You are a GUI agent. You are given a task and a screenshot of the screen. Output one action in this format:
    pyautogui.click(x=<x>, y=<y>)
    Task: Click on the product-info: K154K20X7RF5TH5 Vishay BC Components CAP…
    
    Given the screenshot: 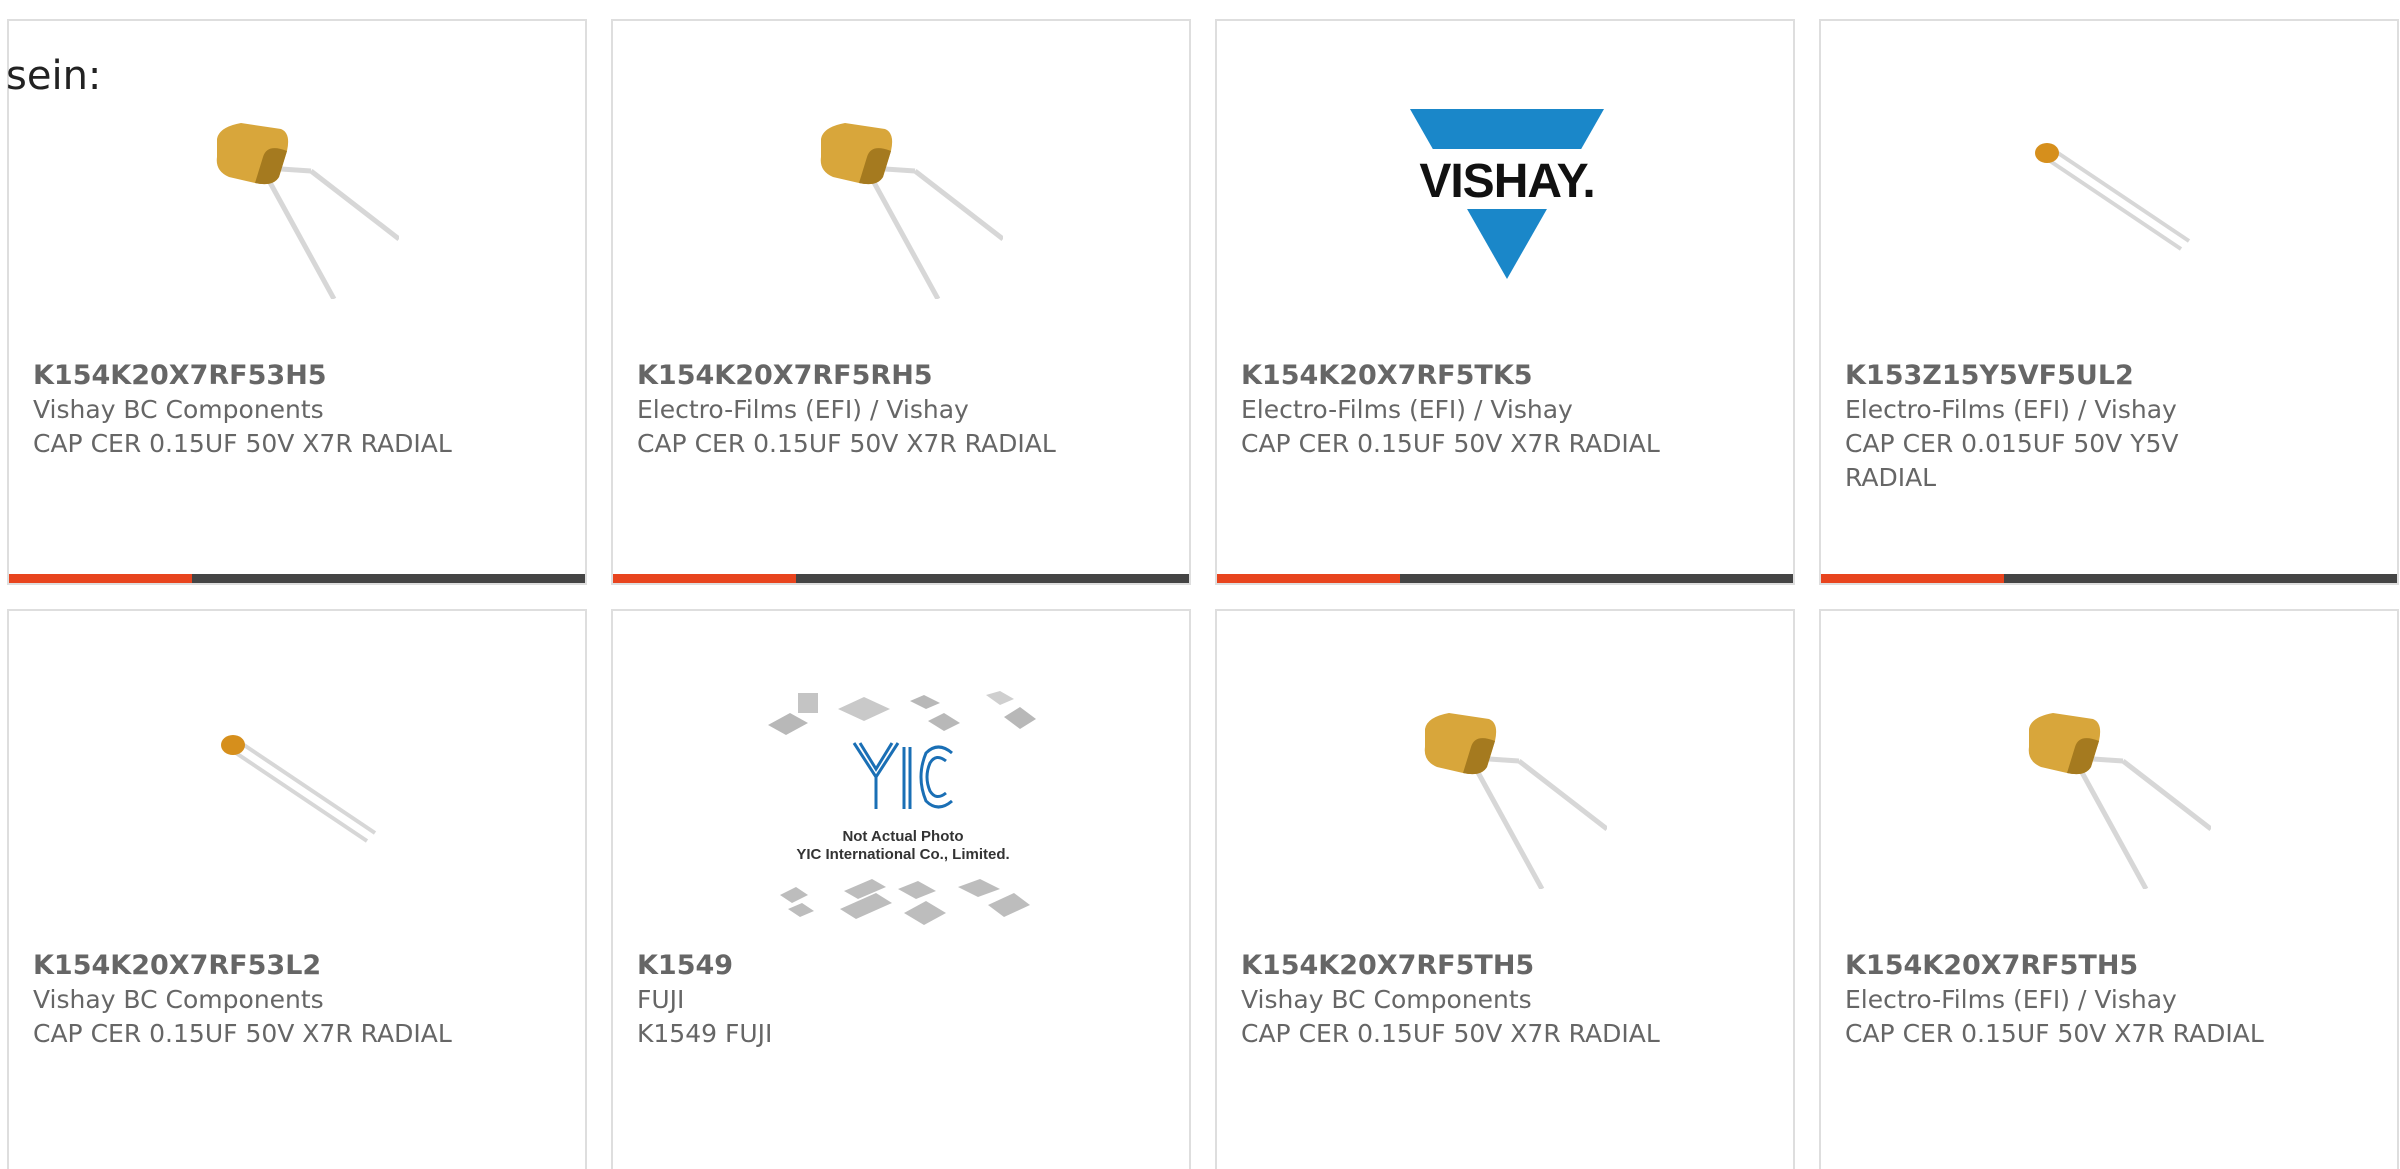 What is the action you would take?
    pyautogui.click(x=1491, y=1000)
    